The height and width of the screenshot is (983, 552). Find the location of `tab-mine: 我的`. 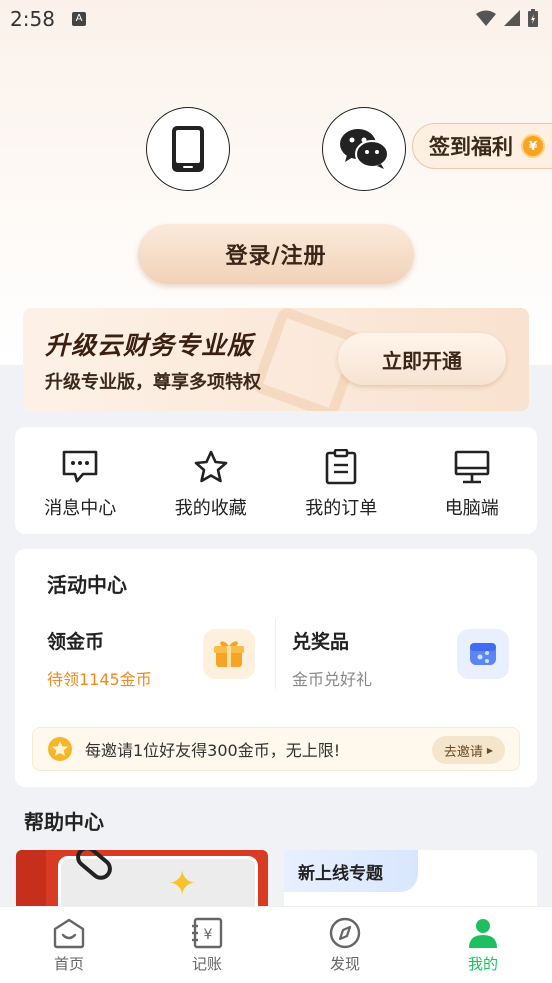

tab-mine: 我的 is located at coordinates (483, 945).